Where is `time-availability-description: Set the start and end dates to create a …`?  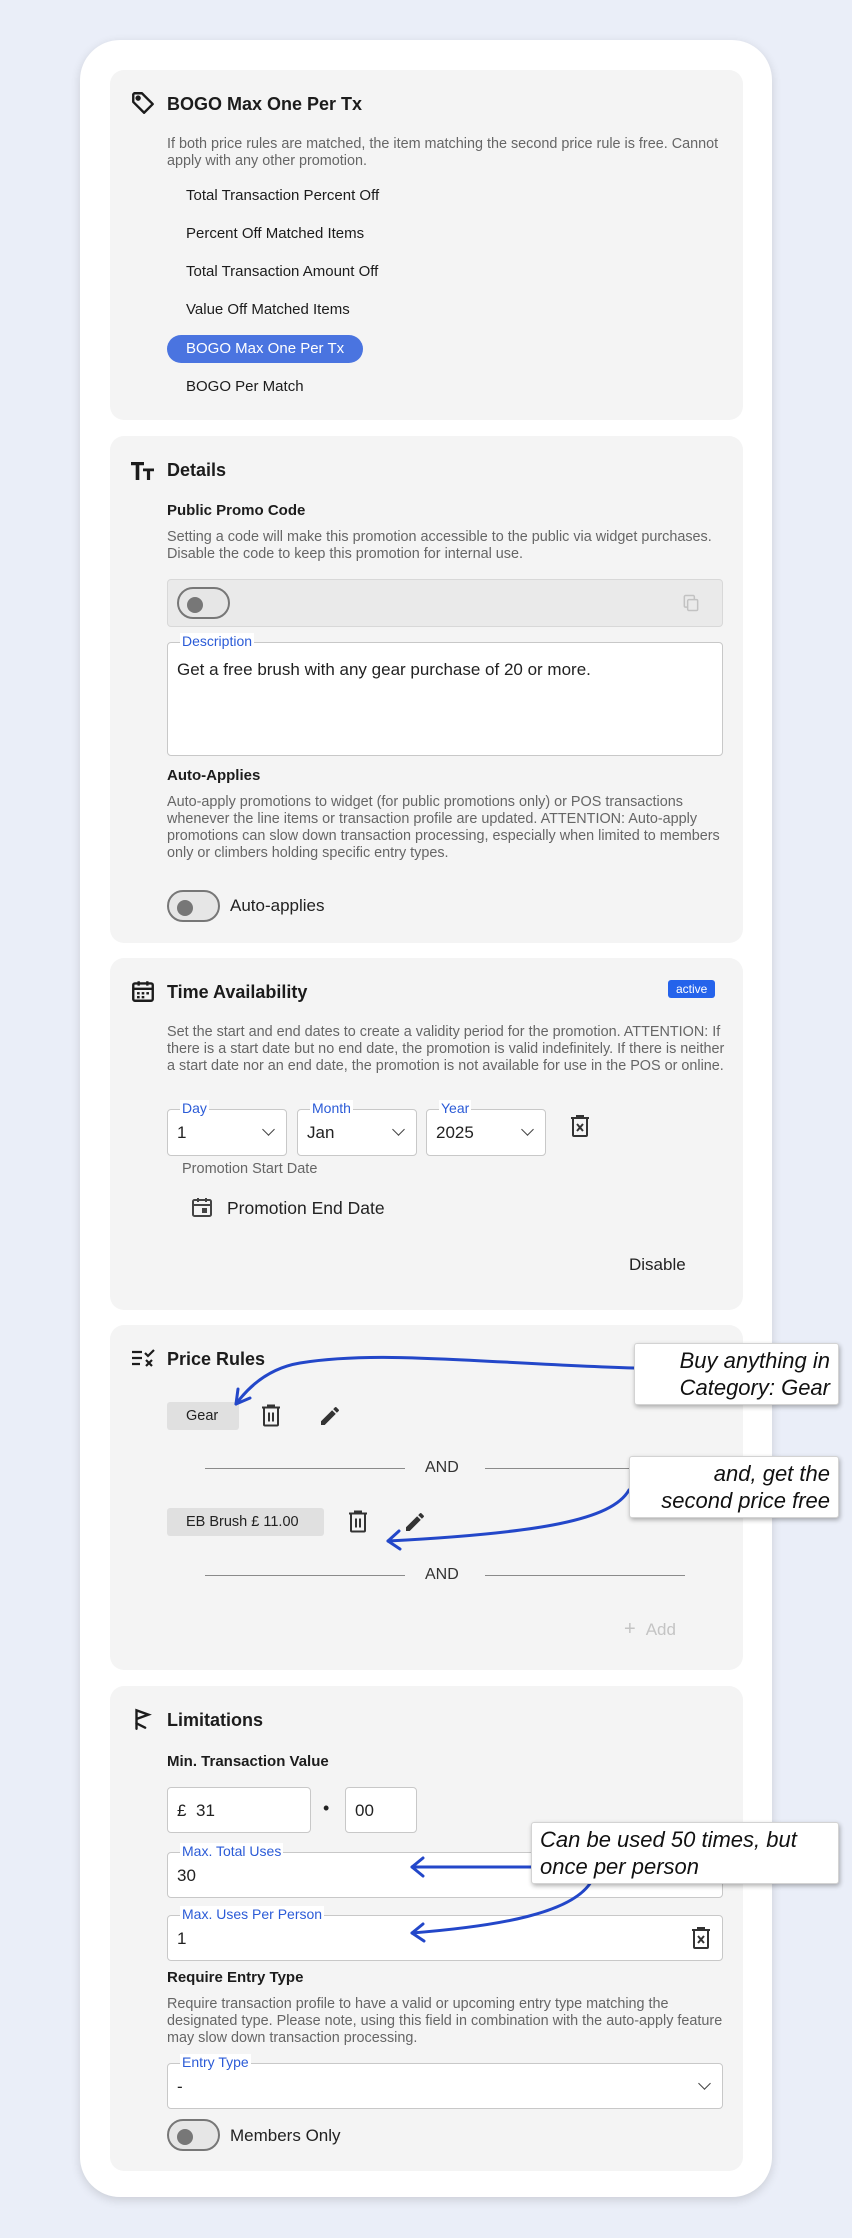
time-availability-description: Set the start and end dates to create a … is located at coordinates (446, 1049).